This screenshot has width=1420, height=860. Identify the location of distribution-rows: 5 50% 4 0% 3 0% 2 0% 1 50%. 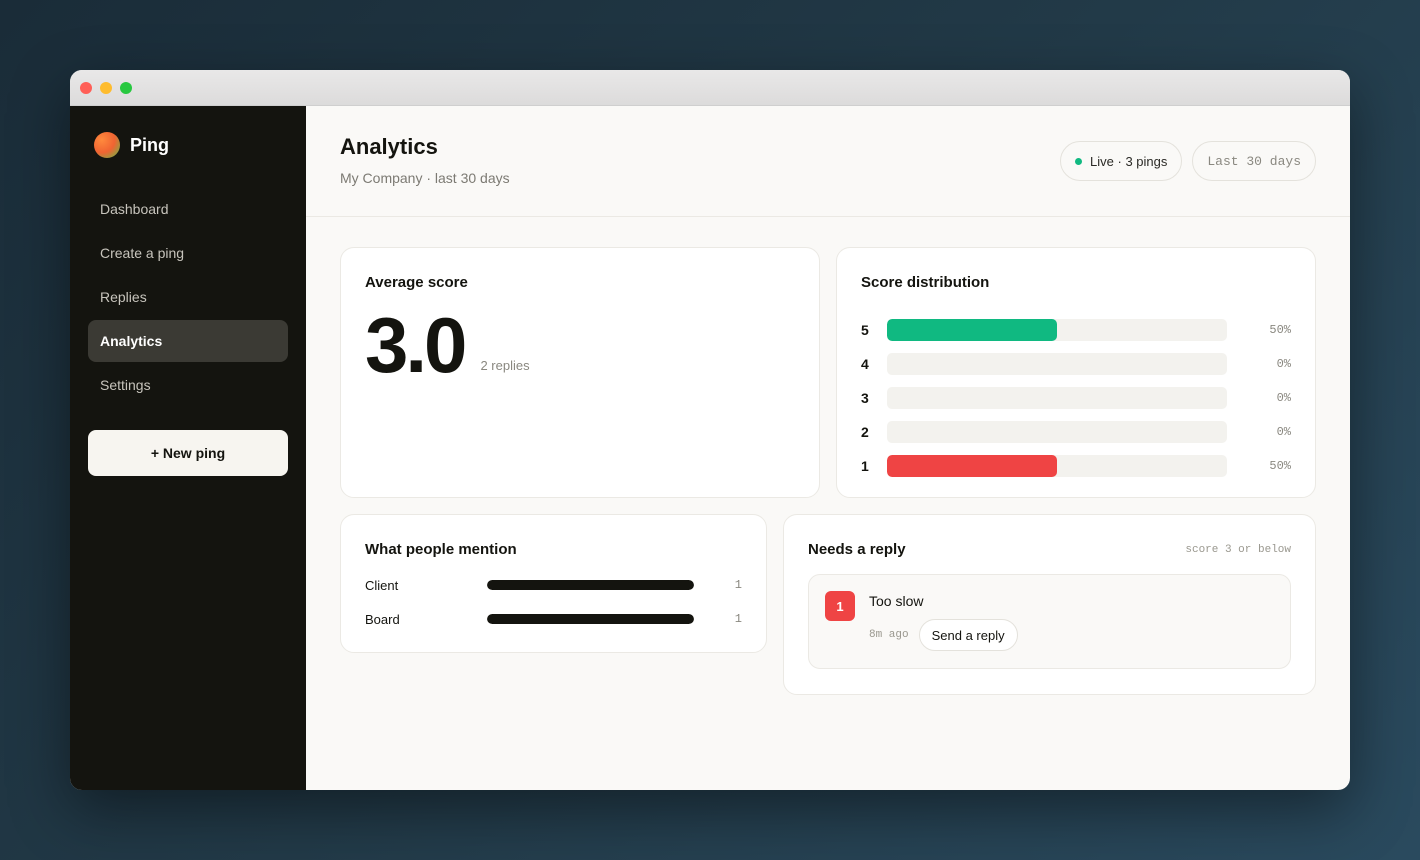
(1076, 398).